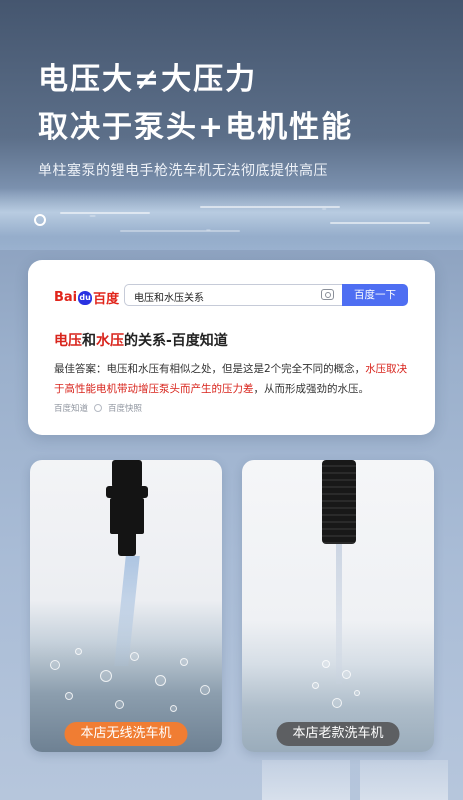  I want to click on result-title-text: 的关系-百度知道, so click(176, 341).